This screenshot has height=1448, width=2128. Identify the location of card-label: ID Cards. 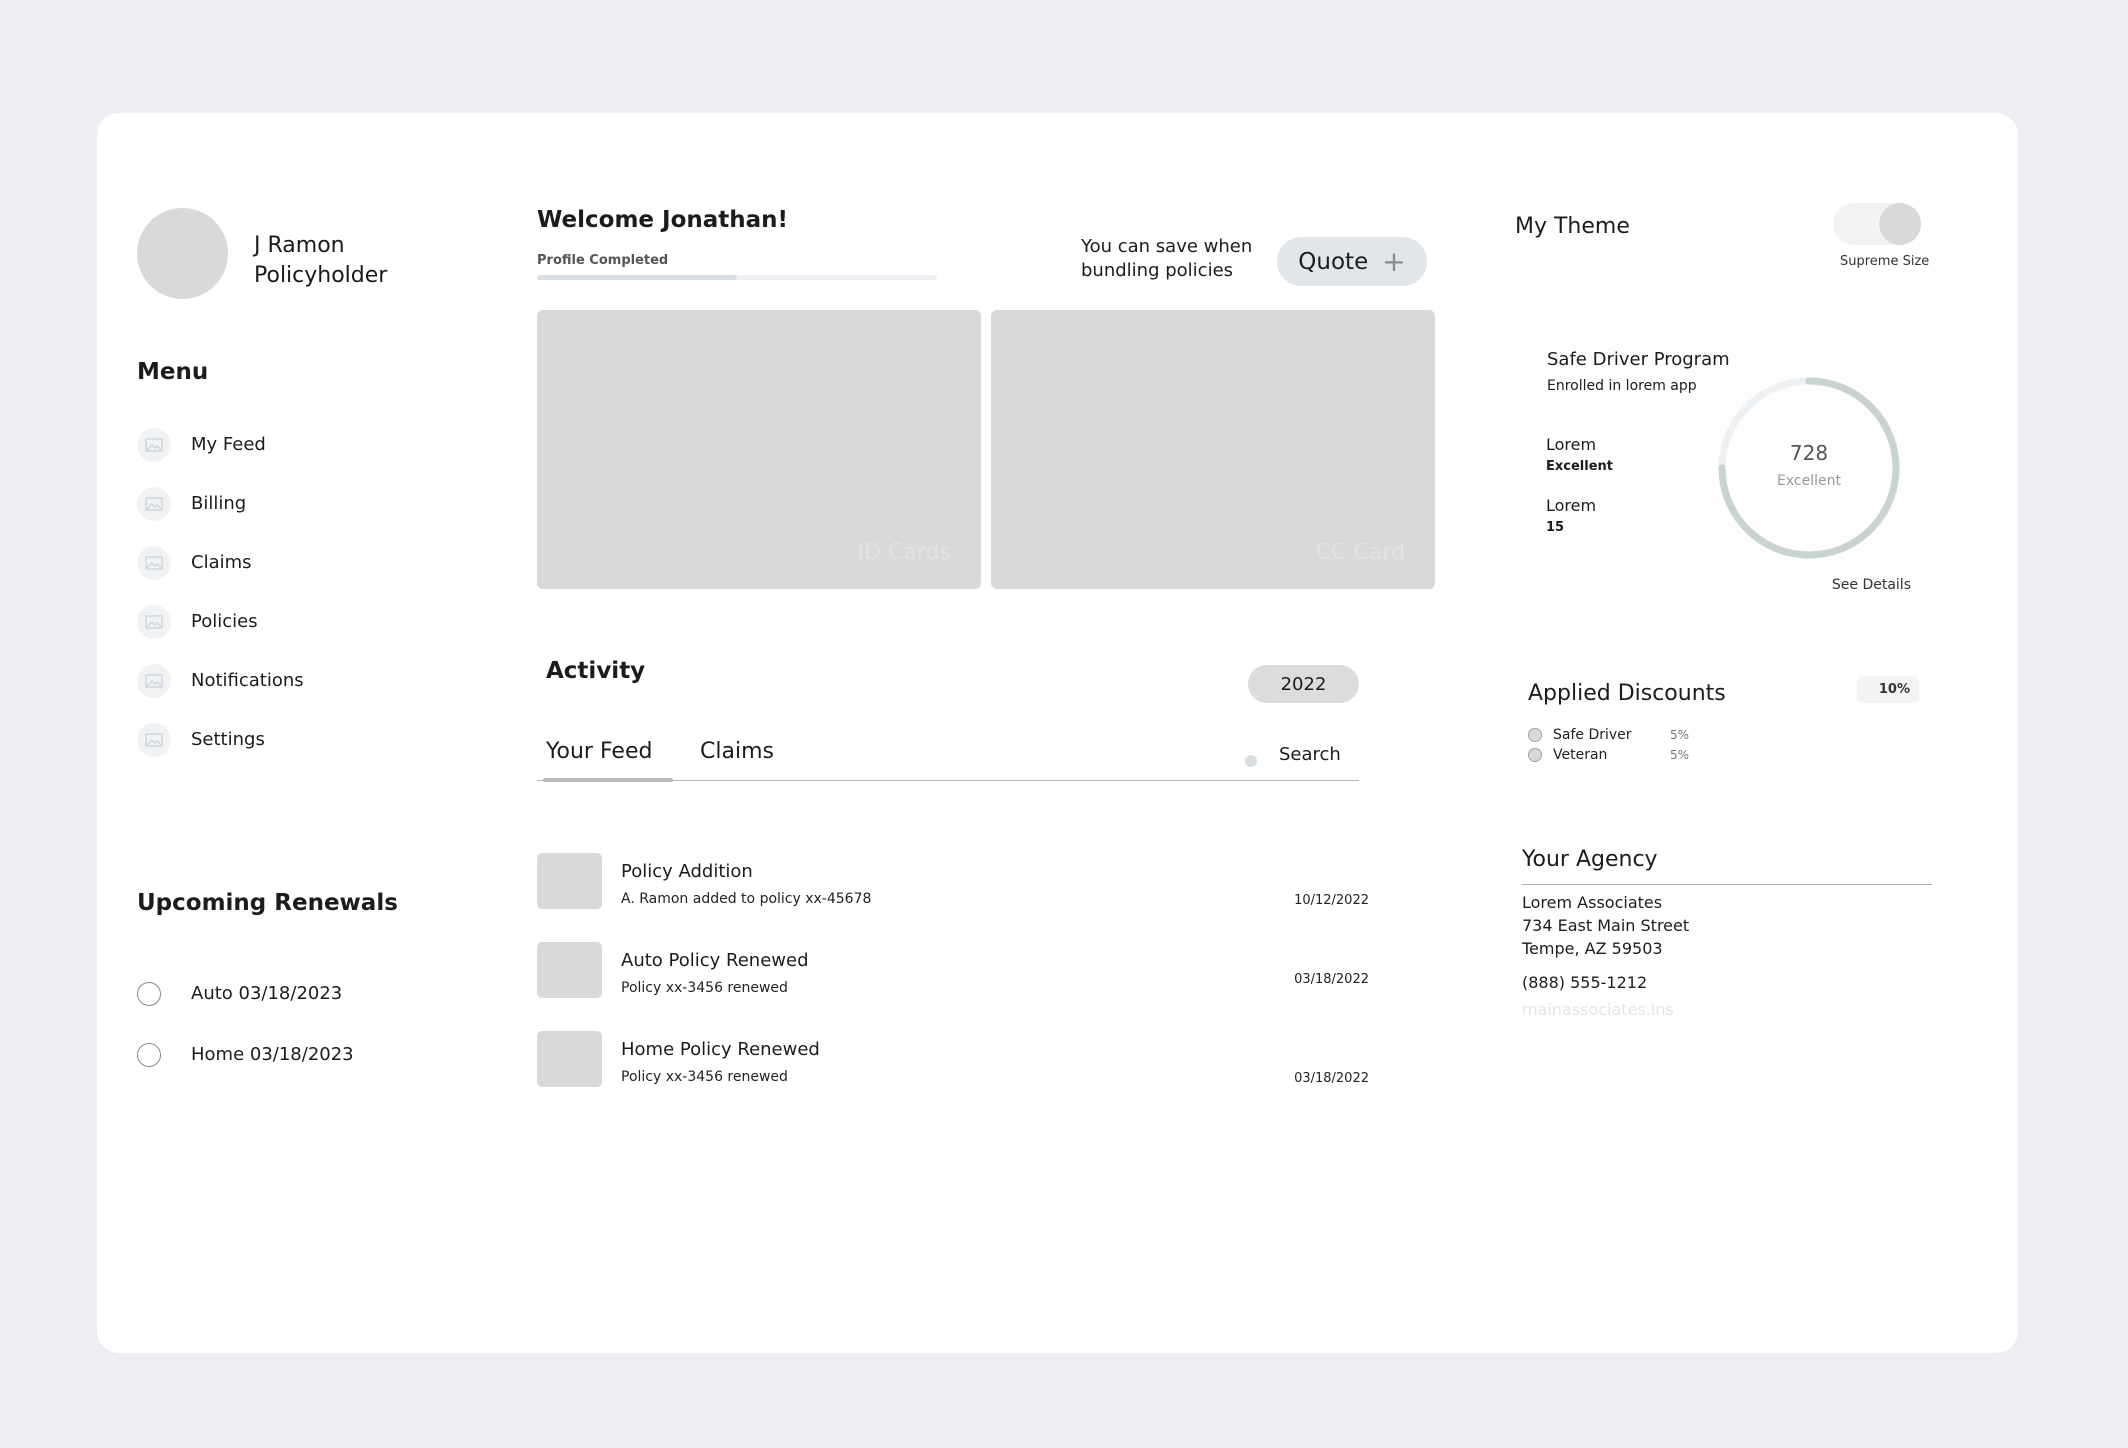
(904, 552).